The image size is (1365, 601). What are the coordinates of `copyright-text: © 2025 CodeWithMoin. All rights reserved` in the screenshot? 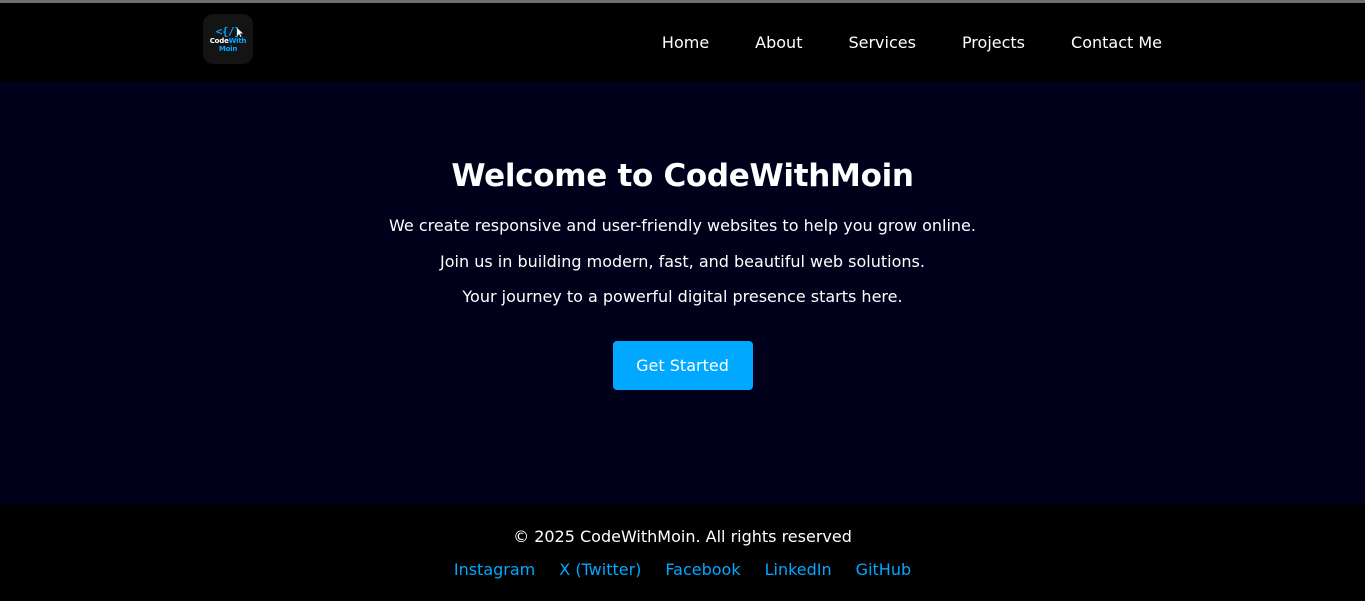 It's located at (682, 536).